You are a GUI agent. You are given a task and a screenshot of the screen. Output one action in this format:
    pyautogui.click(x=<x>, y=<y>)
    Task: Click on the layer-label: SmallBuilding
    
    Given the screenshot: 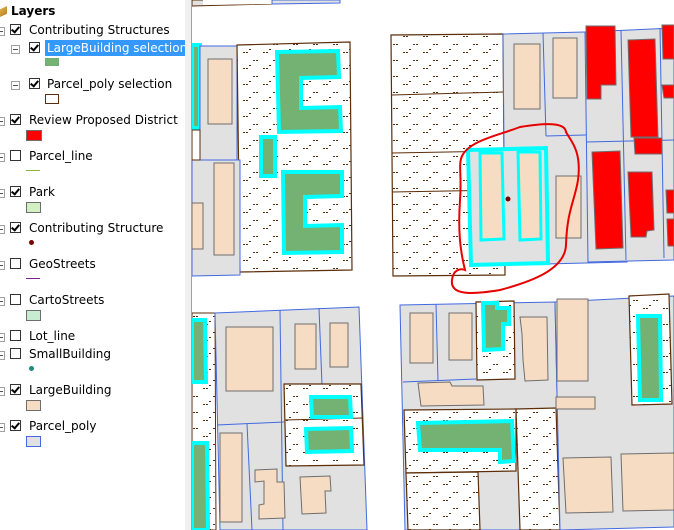 What is the action you would take?
    pyautogui.click(x=70, y=354)
    